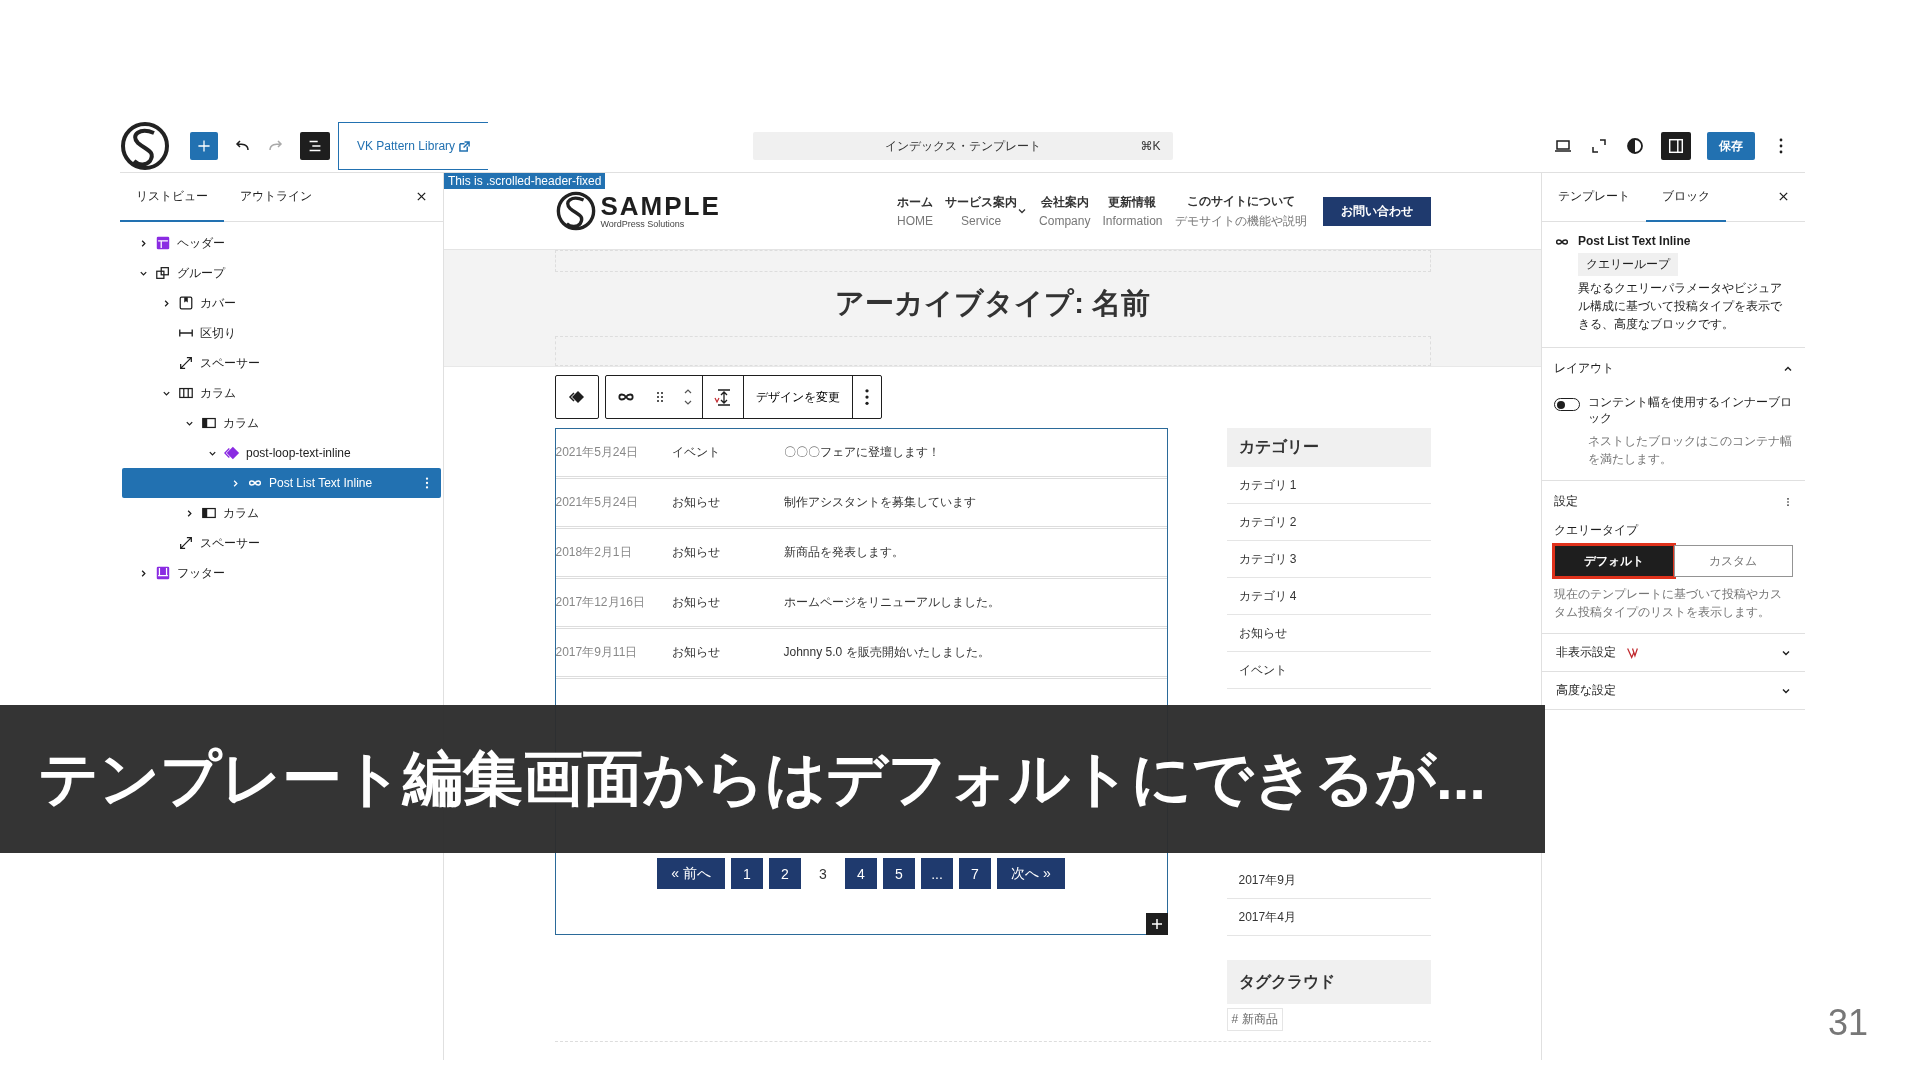  Describe the element at coordinates (163, 273) in the screenshot. I see `group-block-icon` at that location.